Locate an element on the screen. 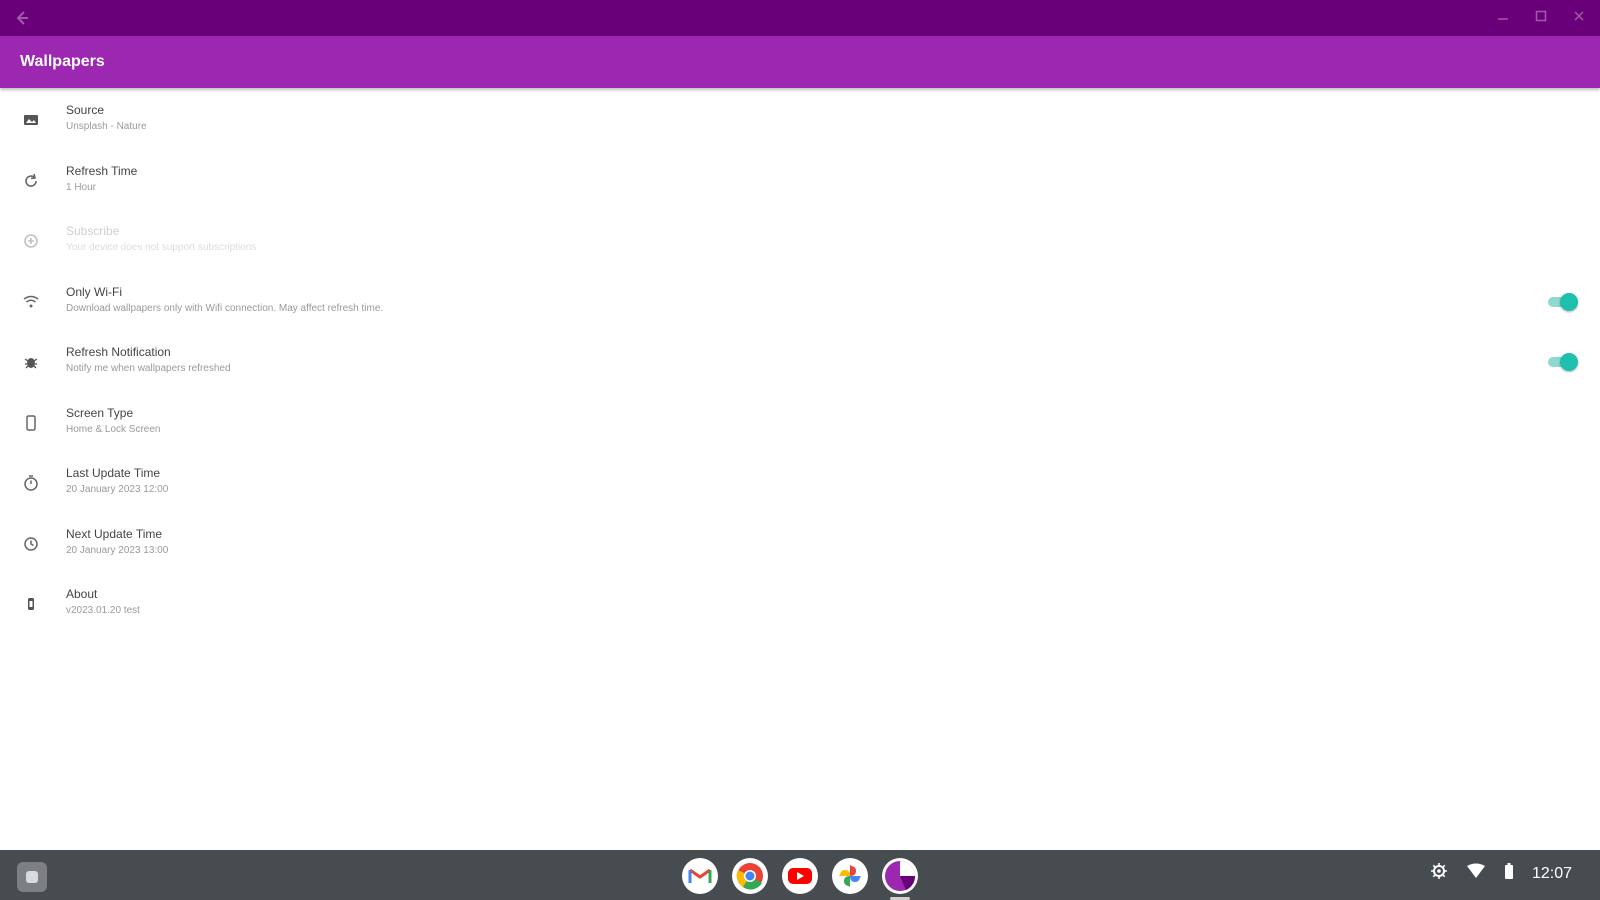  info-icon is located at coordinates (31, 604).